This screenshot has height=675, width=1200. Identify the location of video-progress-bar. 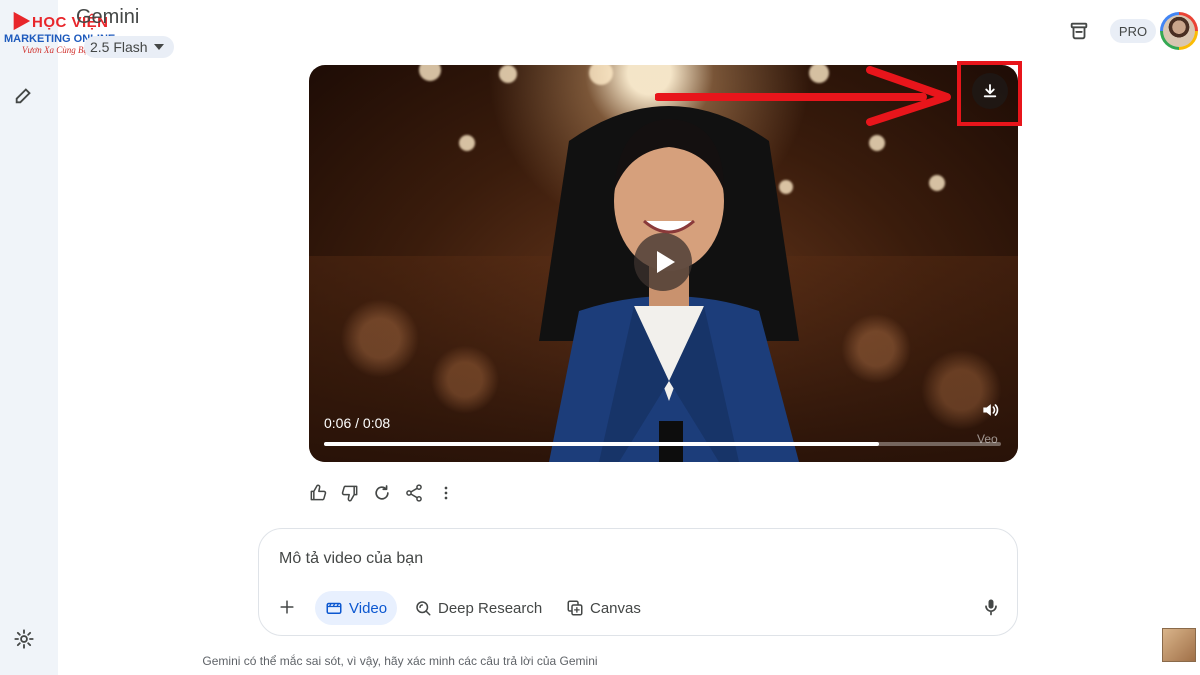
(662, 444).